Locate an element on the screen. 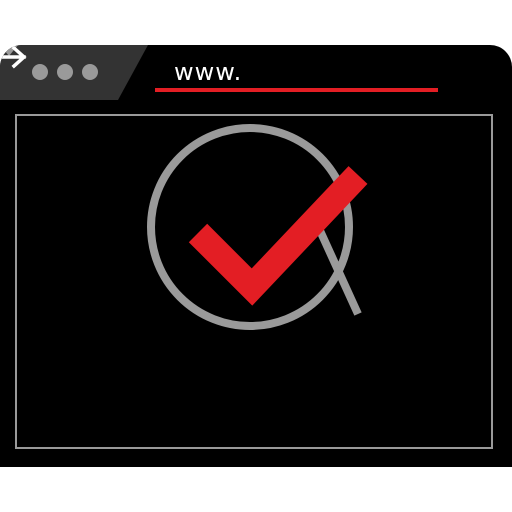 The width and height of the screenshot is (512, 512). close-dot-icon is located at coordinates (40, 72).